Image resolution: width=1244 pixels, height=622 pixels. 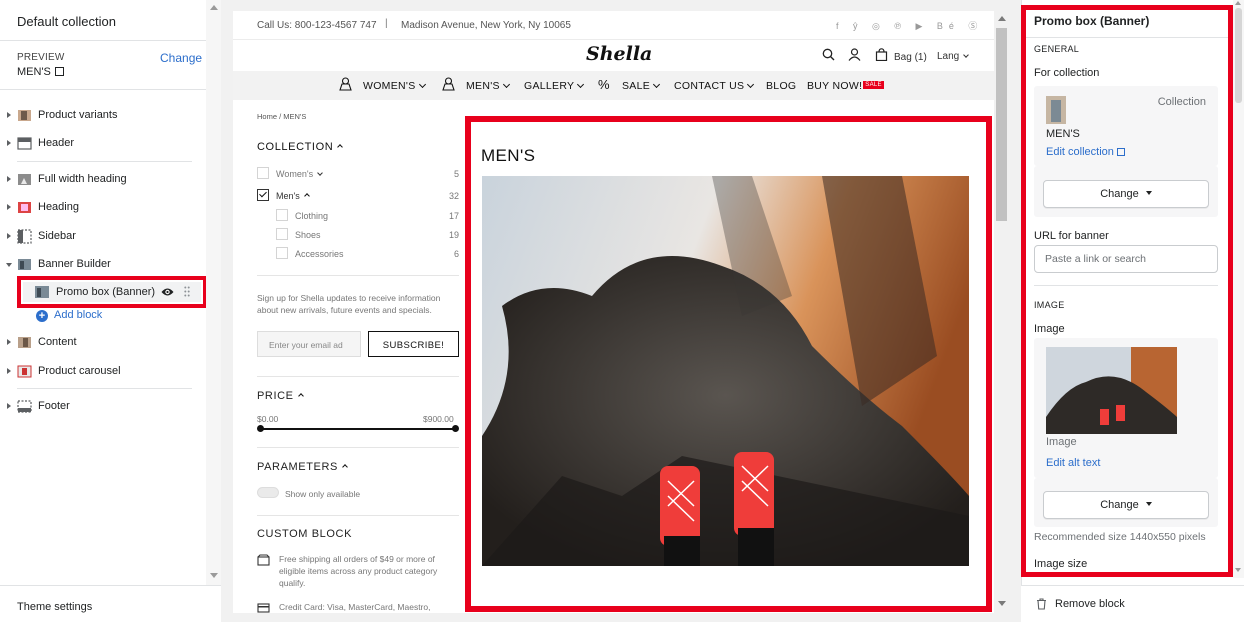 I want to click on bag-count: Bag (1), so click(x=910, y=57).